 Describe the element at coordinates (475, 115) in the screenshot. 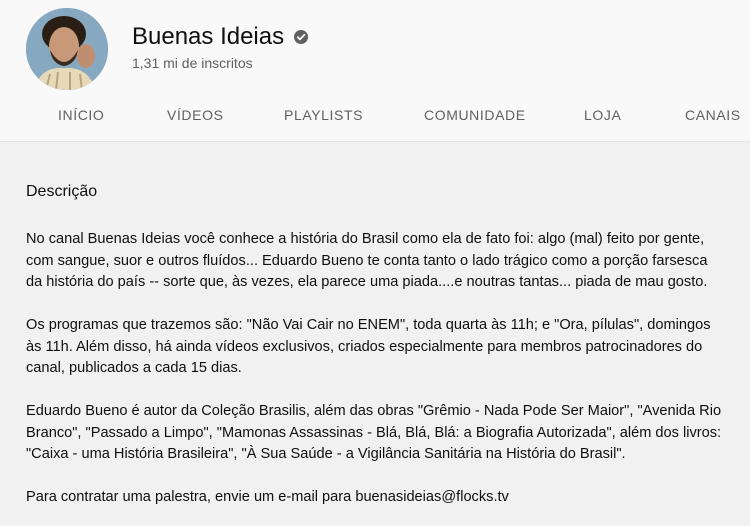

I see `tab-comunidade: COMUNIDADE` at that location.